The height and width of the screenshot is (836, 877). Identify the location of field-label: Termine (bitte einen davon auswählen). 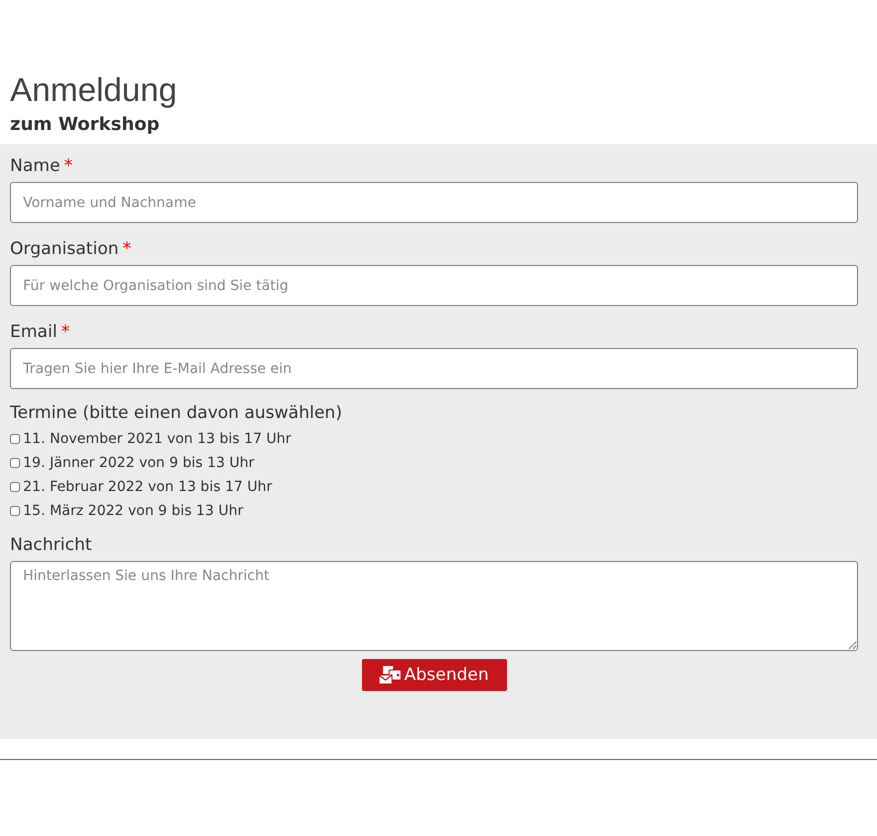
(176, 413).